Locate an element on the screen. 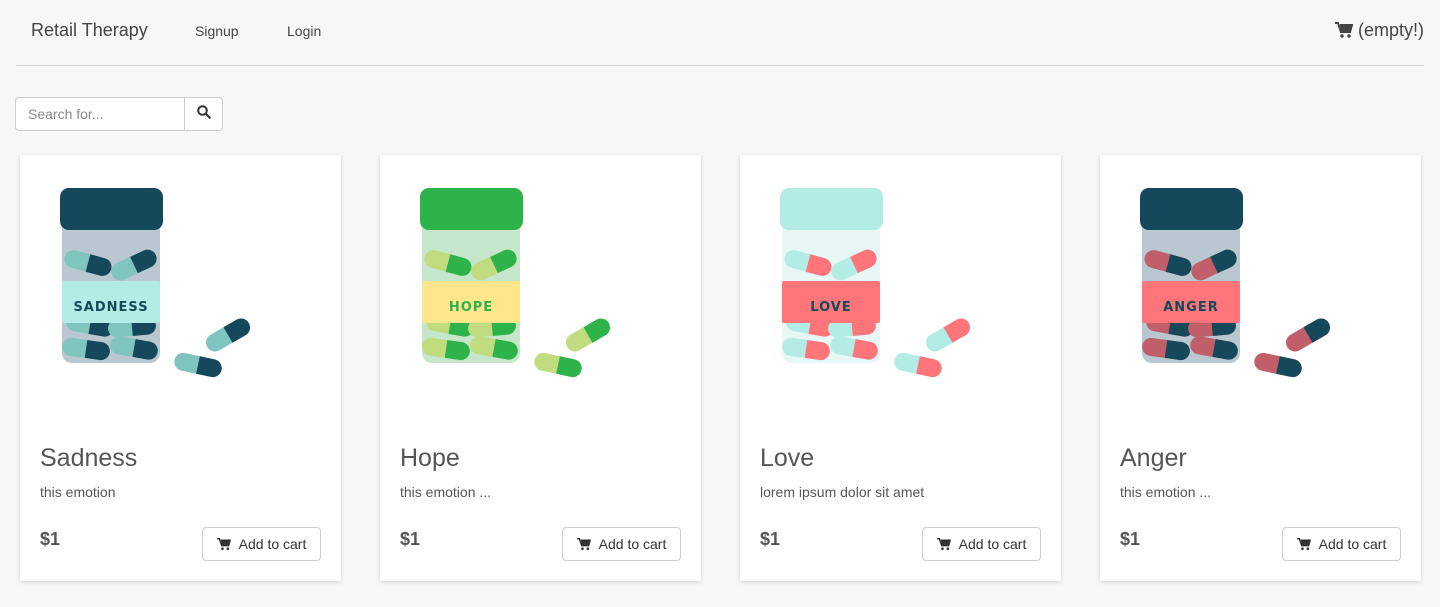 The height and width of the screenshot is (607, 1440). svg-text: SADNESS is located at coordinates (110, 307).